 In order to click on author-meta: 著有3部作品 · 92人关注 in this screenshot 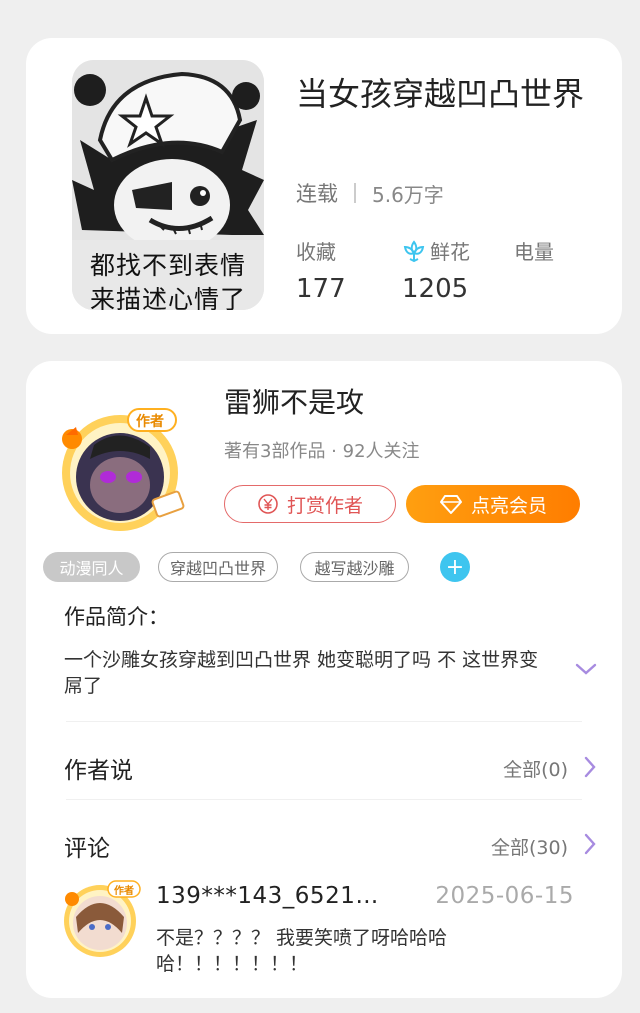, I will do `click(322, 451)`.